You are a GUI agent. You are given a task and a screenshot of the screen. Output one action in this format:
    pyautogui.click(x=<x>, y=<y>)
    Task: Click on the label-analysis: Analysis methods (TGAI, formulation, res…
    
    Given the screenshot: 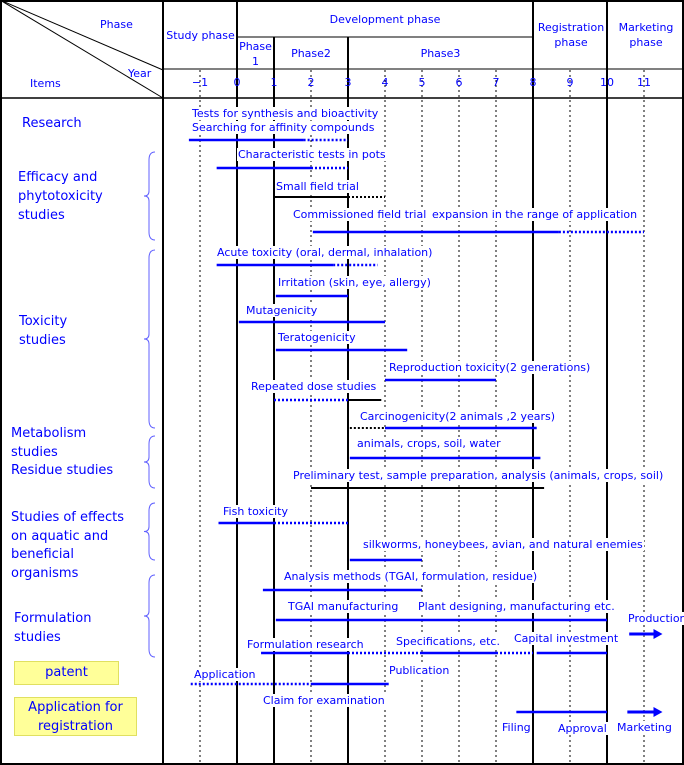 What is the action you would take?
    pyautogui.click(x=411, y=576)
    